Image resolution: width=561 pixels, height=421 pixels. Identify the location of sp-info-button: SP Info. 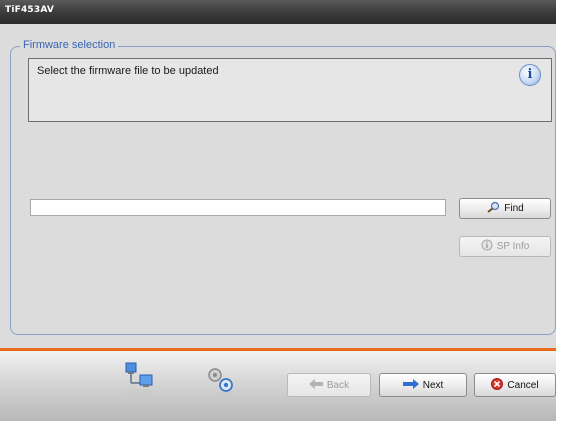
(505, 246).